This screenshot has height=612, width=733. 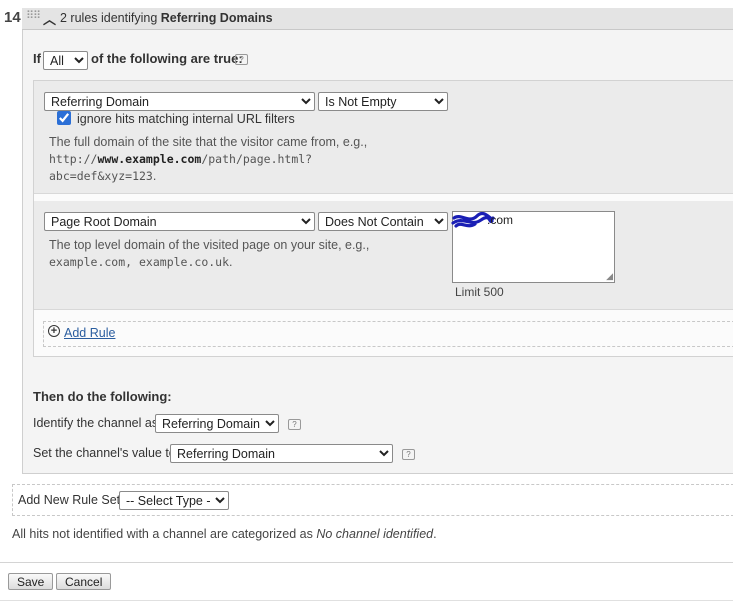 I want to click on rule-1-example-bold: www.example.com, so click(x=149, y=159).